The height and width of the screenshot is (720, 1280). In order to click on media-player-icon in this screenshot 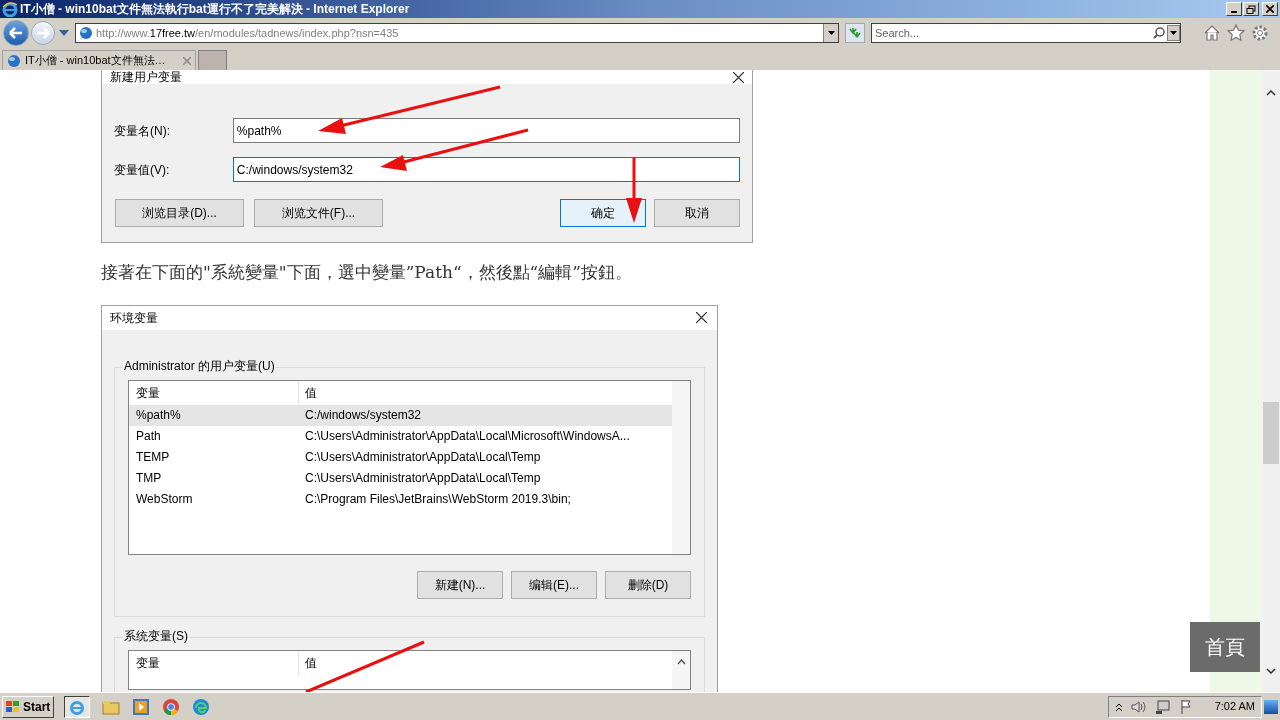, I will do `click(141, 706)`.